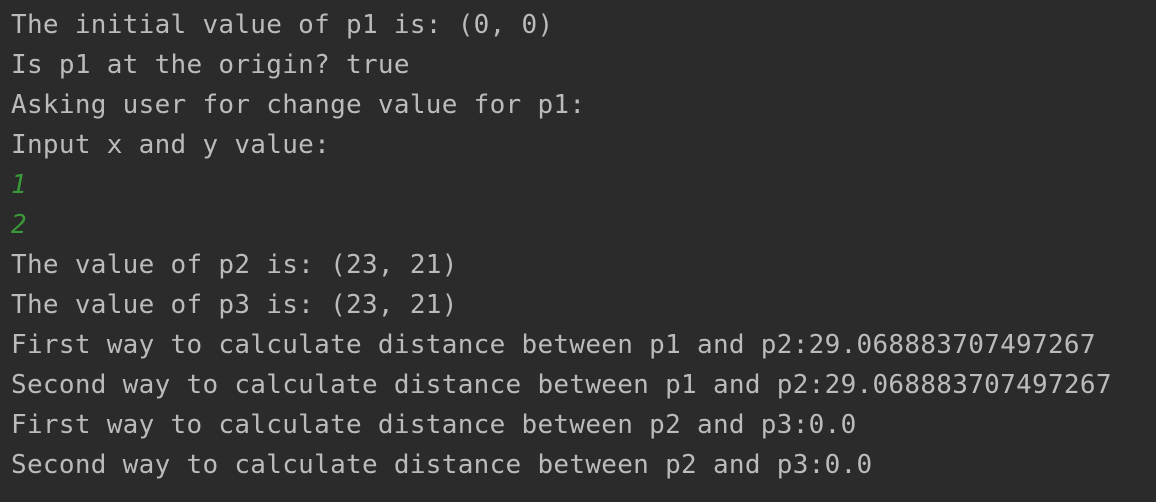  Describe the element at coordinates (19, 225) in the screenshot. I see `console-user-input-line: 2` at that location.